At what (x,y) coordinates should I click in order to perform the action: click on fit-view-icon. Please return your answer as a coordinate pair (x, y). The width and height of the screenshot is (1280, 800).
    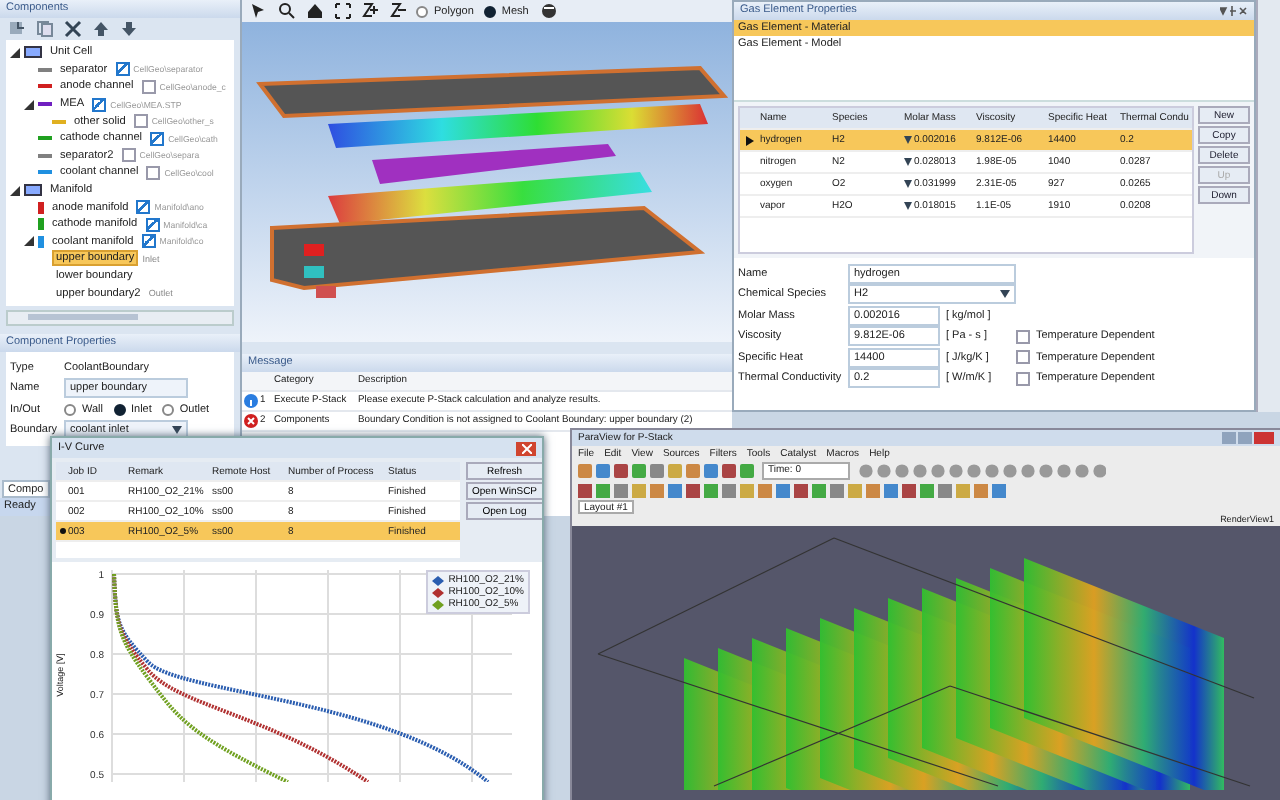
    Looking at the image, I should click on (343, 11).